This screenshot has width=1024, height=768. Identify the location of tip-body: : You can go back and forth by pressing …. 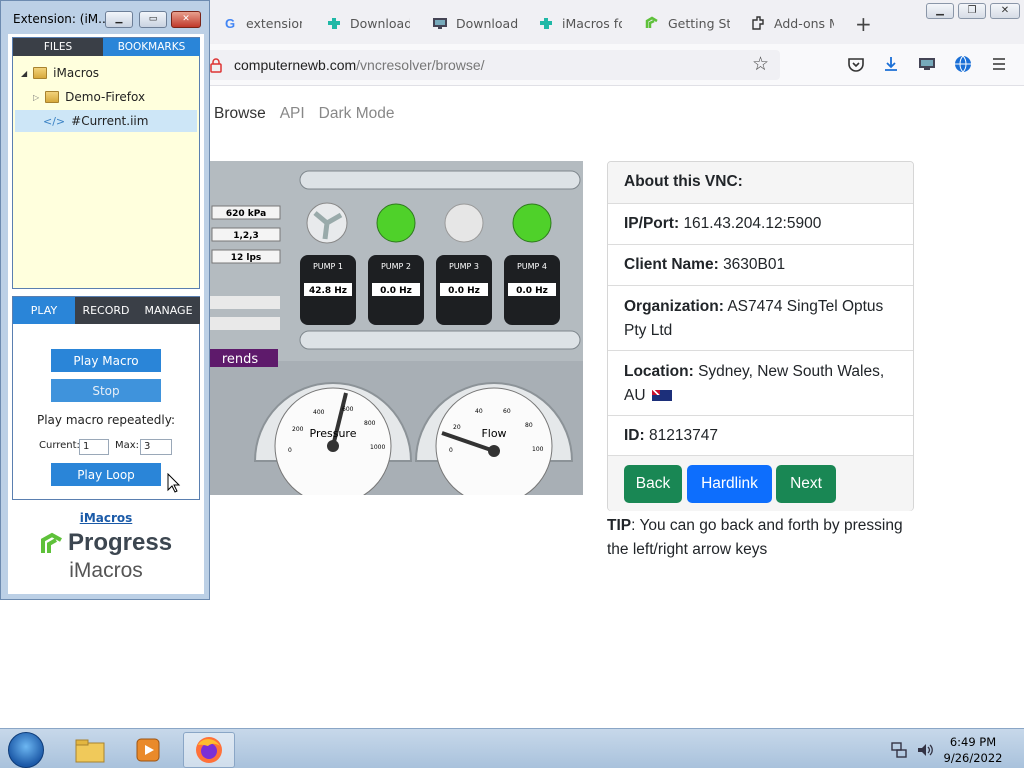
(755, 537).